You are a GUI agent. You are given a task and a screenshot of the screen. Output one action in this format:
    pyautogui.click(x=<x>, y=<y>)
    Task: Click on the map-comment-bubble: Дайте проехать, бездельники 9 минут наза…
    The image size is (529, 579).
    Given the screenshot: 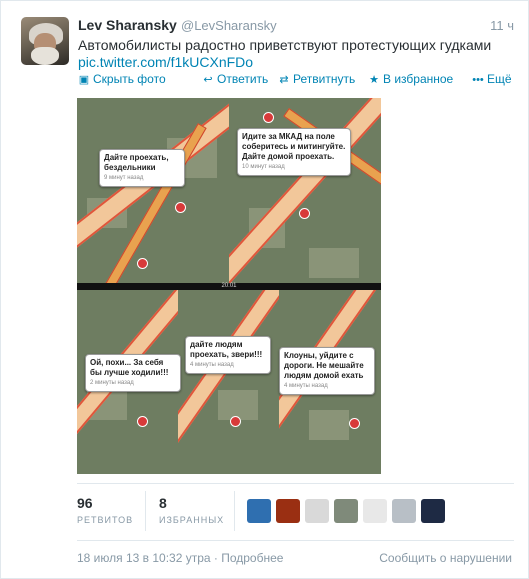 What is the action you would take?
    pyautogui.click(x=142, y=168)
    